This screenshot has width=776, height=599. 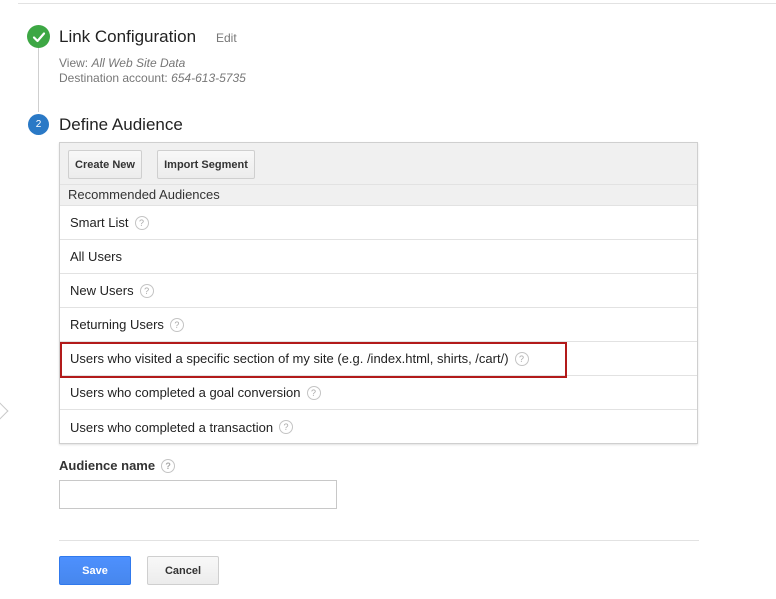 What do you see at coordinates (379, 540) in the screenshot?
I see `actions-divider` at bounding box center [379, 540].